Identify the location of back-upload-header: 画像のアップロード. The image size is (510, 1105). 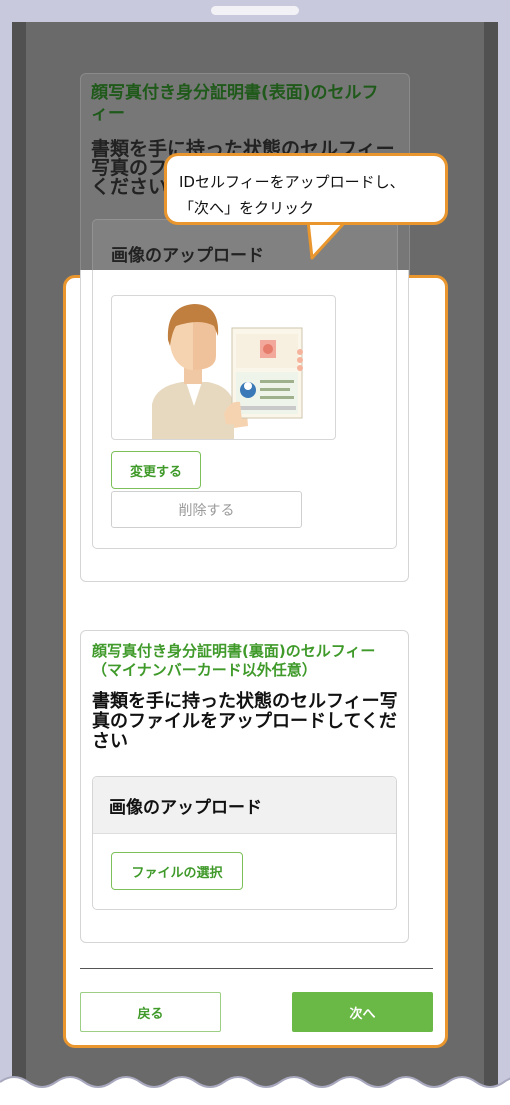
(244, 805).